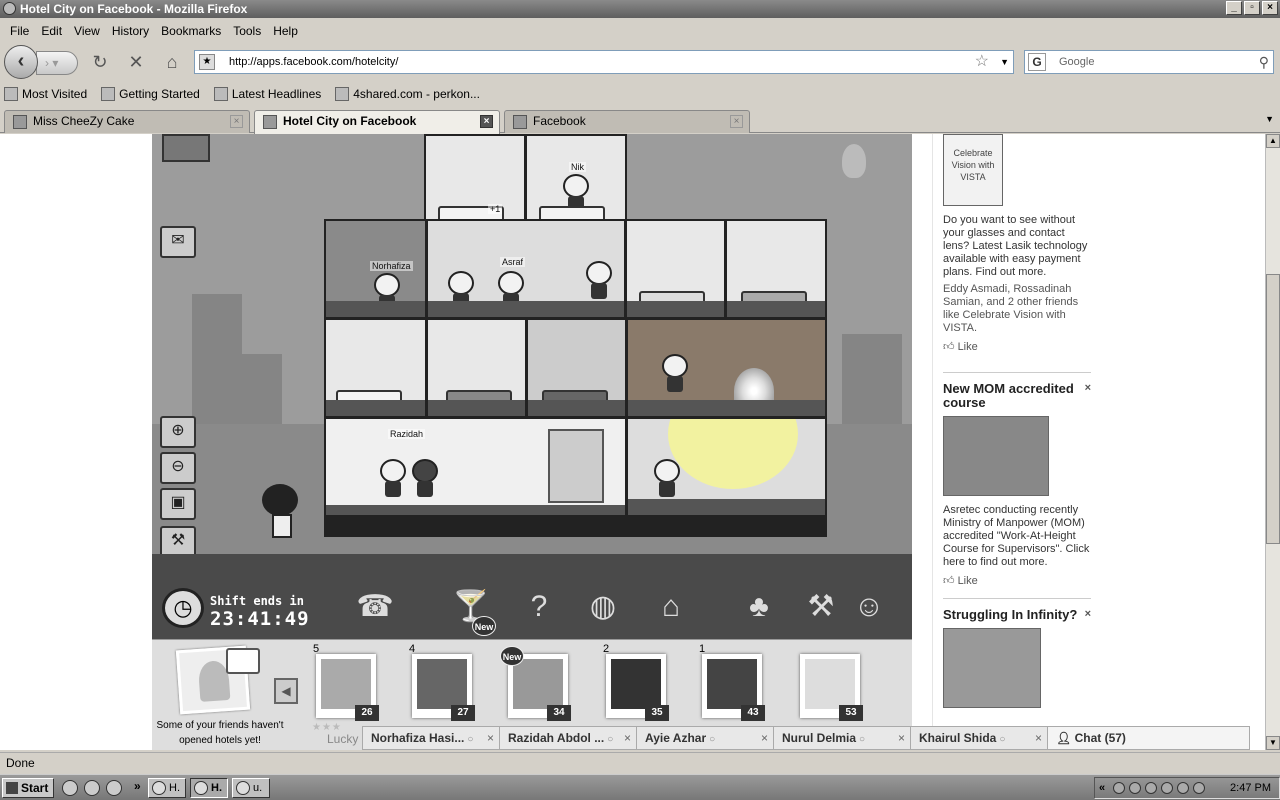 This screenshot has width=1280, height=800. I want to click on ad-title: New MOM accredited course, so click(1017, 396).